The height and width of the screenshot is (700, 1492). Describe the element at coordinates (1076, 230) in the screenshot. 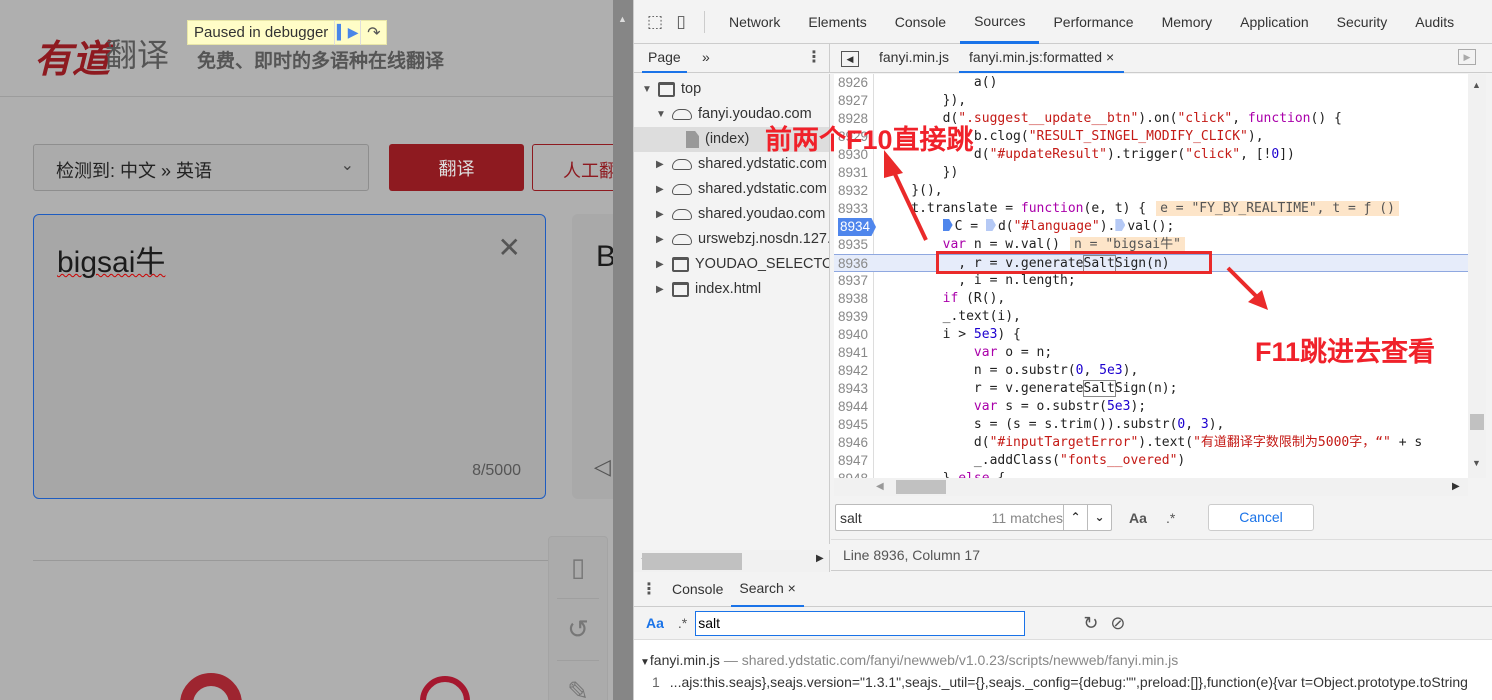

I see `annotation-arrows` at that location.